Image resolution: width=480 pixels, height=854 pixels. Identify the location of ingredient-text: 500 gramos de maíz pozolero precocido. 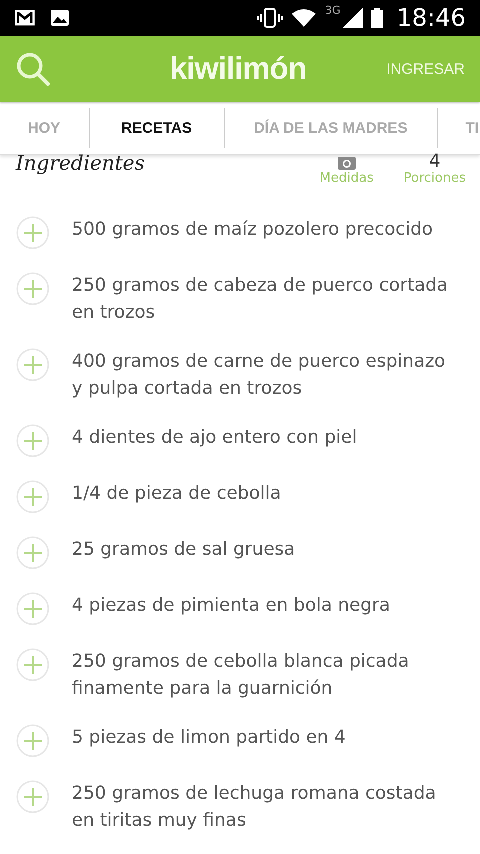
(253, 230).